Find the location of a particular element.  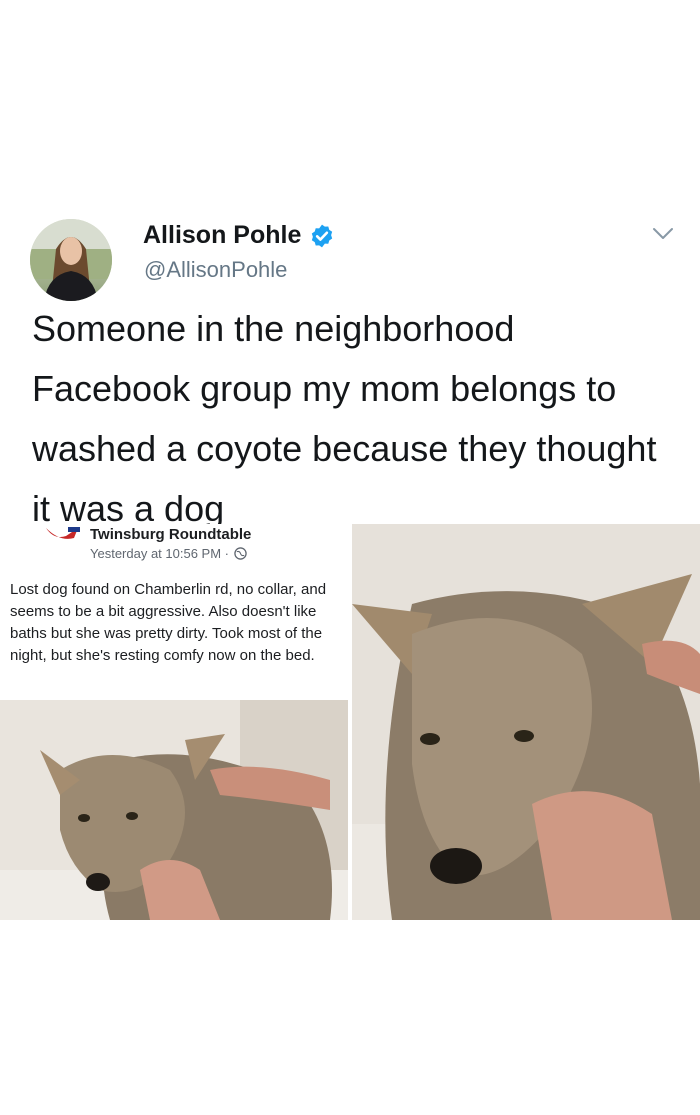

coyote-bath-photo is located at coordinates (174, 810).